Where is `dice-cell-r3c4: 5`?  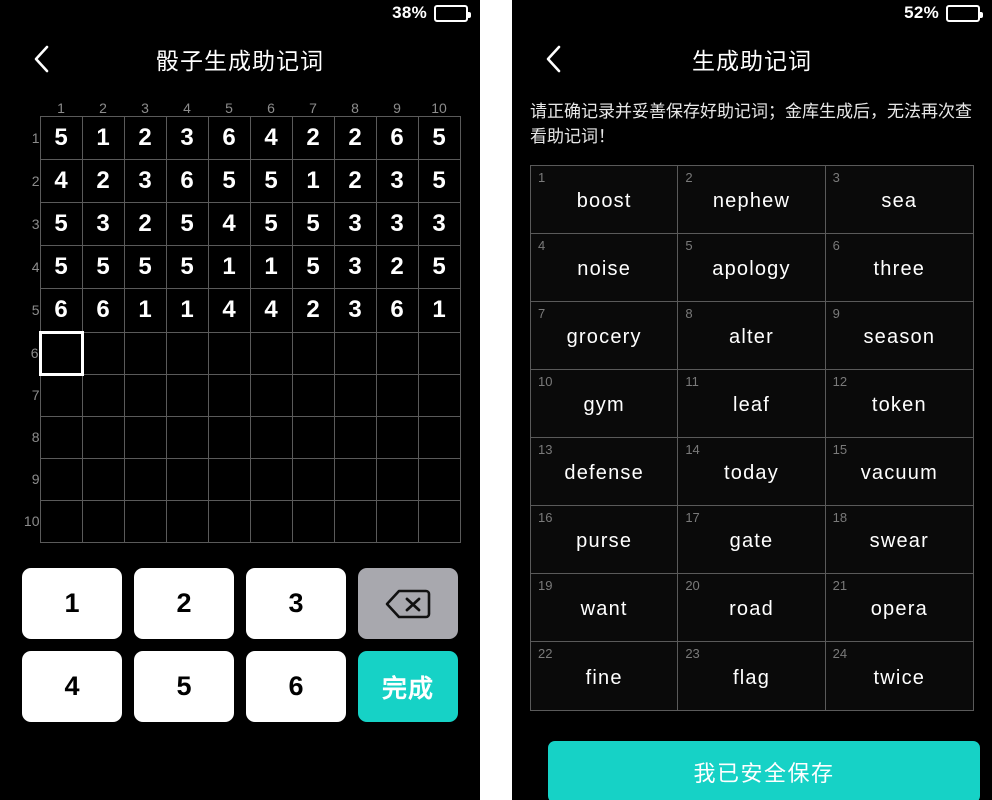 dice-cell-r3c4: 5 is located at coordinates (187, 223).